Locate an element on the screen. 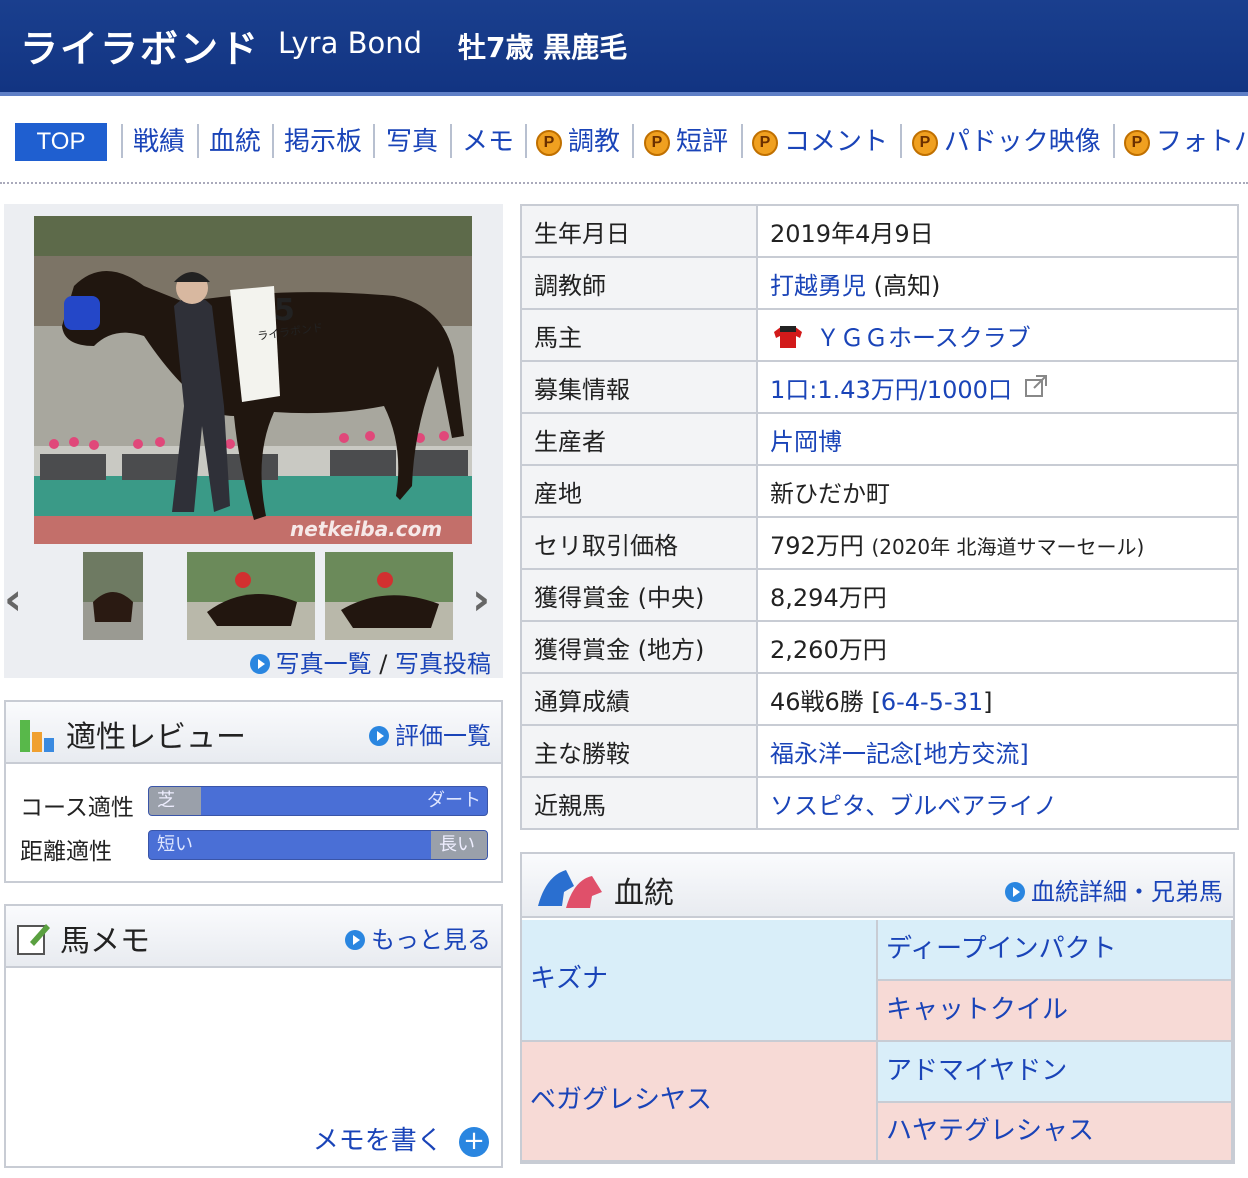  table-row: 馬主 ＹＧＧホースクラブ is located at coordinates (879, 335).